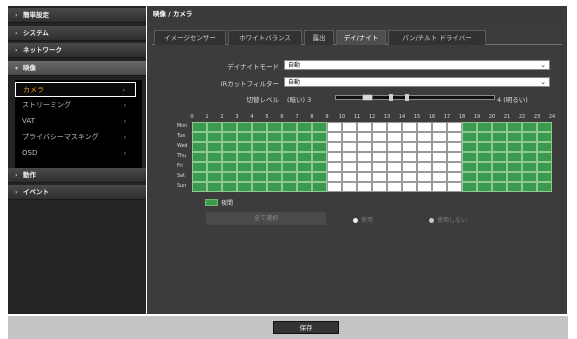  I want to click on sidebar-category-system: › システム, so click(77, 33).